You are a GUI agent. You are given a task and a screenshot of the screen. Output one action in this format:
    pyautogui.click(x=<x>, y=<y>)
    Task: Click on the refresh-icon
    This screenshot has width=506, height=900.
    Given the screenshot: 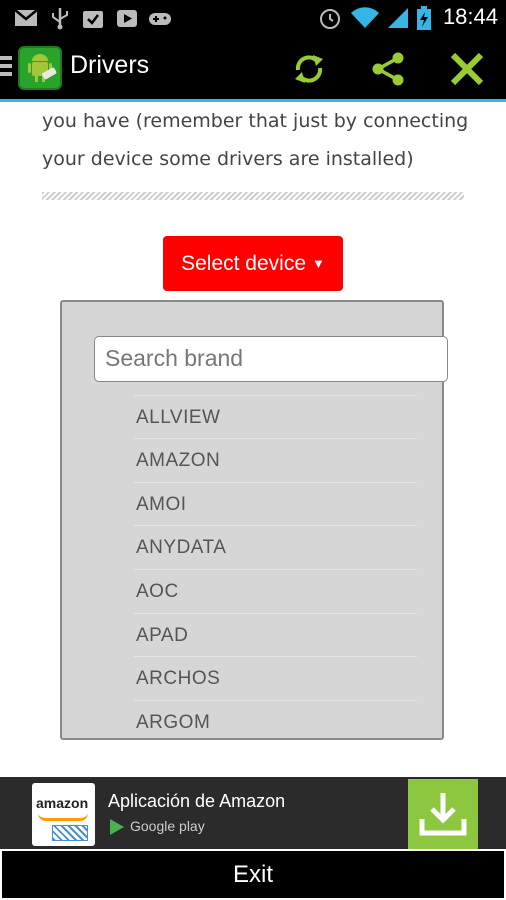 What is the action you would take?
    pyautogui.click(x=309, y=69)
    